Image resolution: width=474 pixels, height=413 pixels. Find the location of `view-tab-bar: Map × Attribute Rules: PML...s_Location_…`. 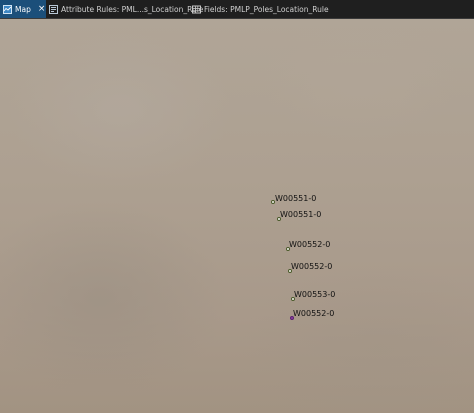

view-tab-bar: Map × Attribute Rules: PML...s_Location_… is located at coordinates (237, 9).